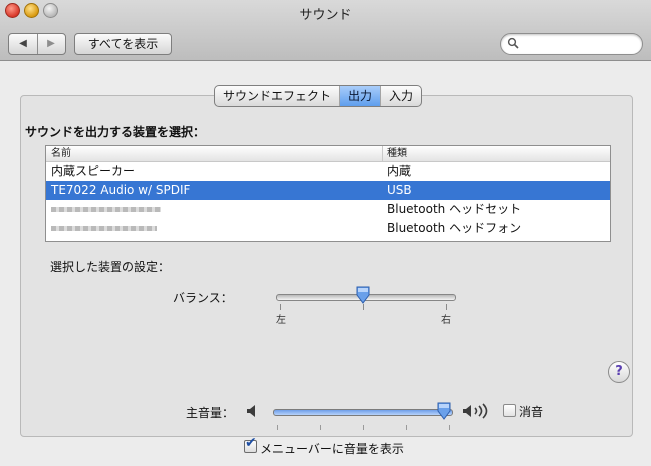  I want to click on device-type: USB, so click(399, 190).